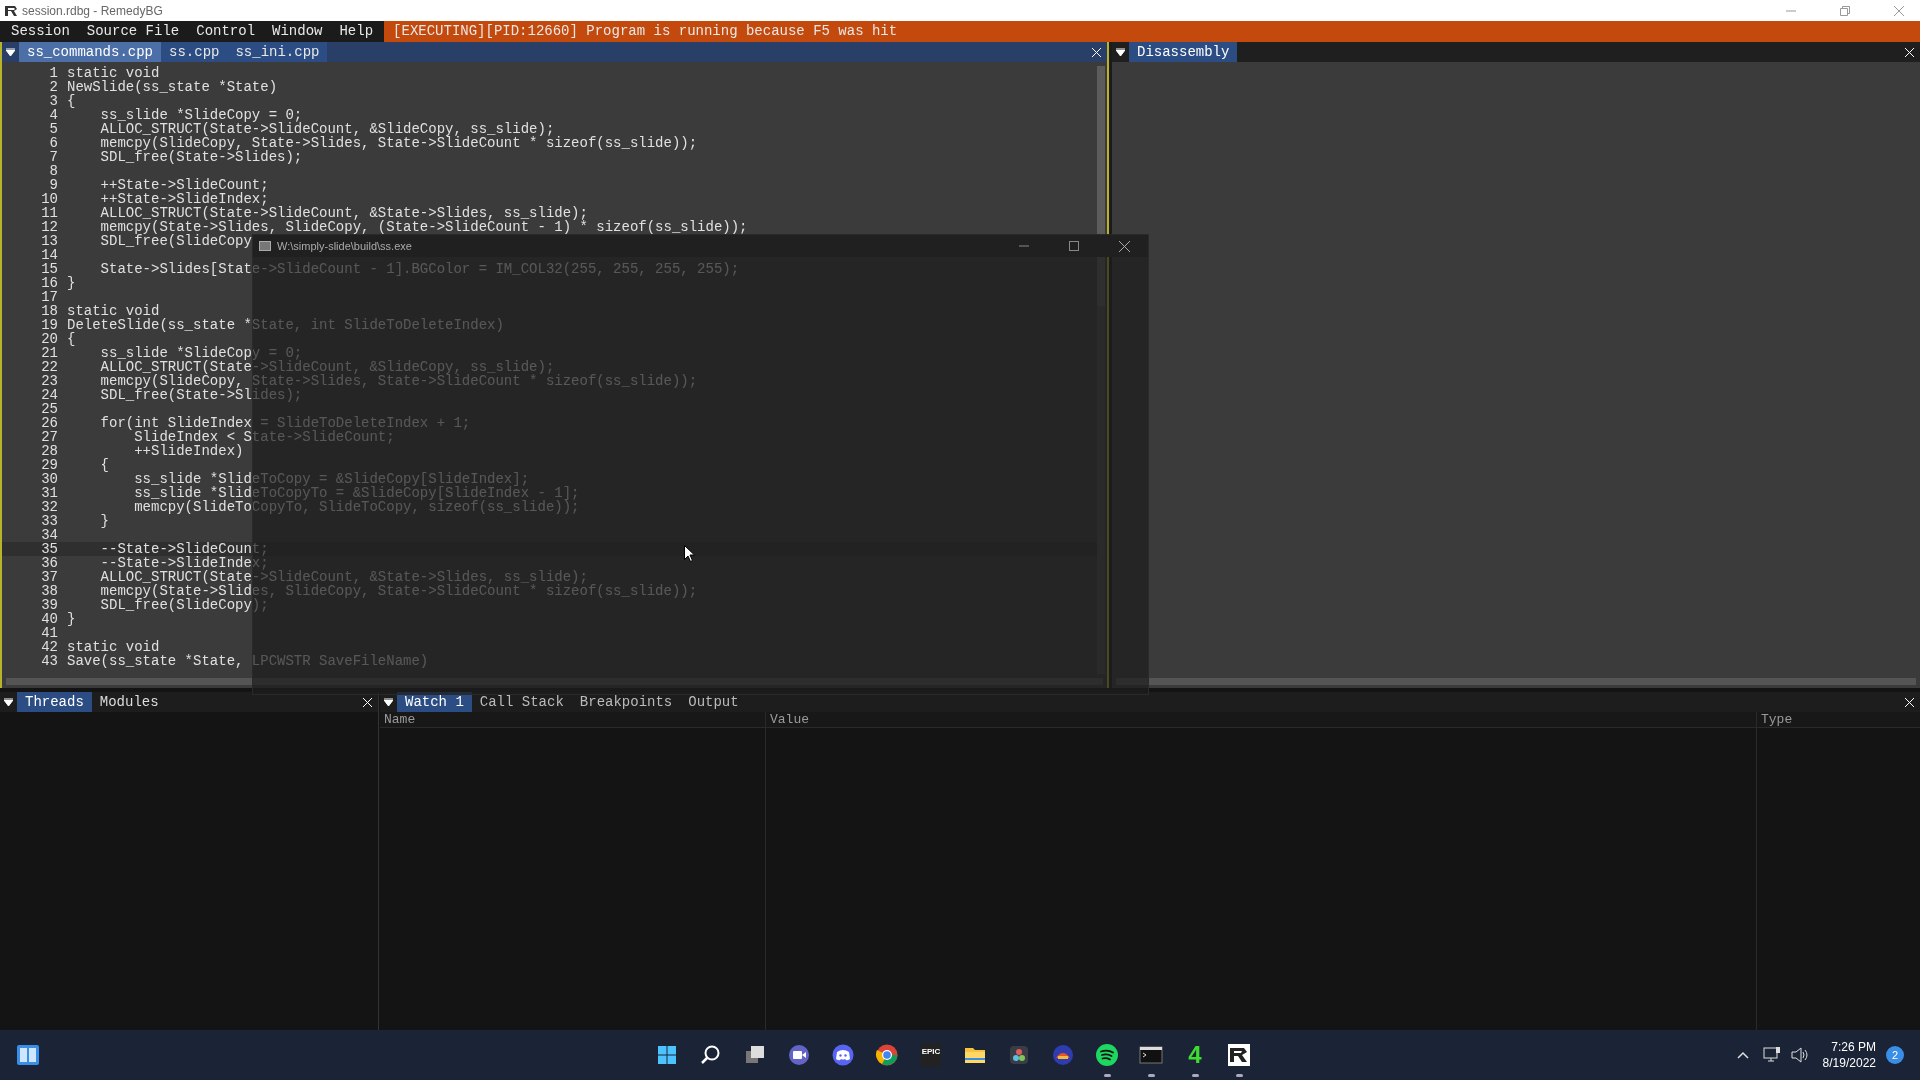  Describe the element at coordinates (28, 1055) in the screenshot. I see `widgets-icon` at that location.